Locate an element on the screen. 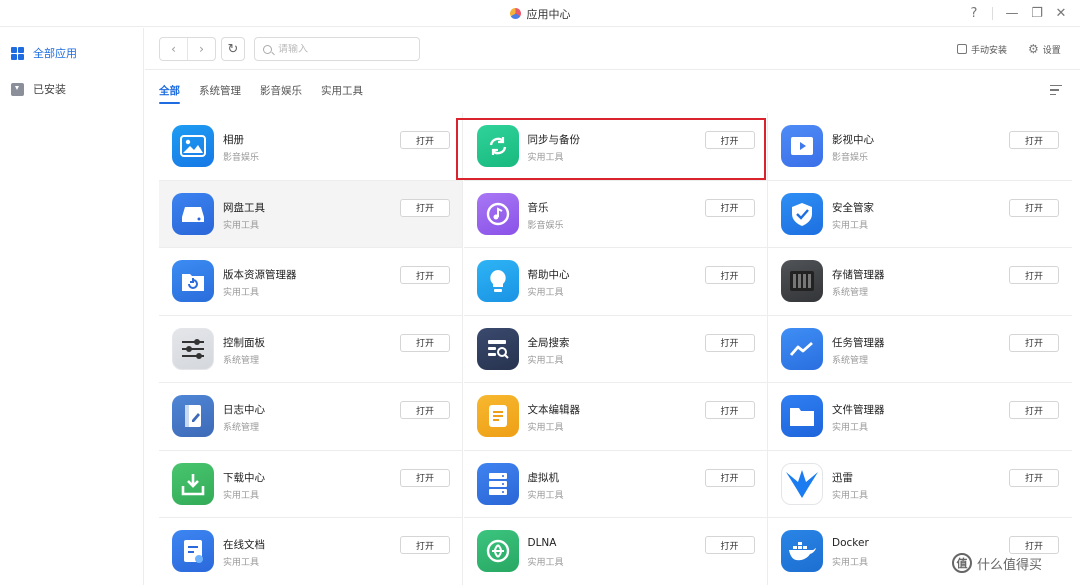 The image size is (1080, 585). app-name: 帮助中心 is located at coordinates (548, 275).